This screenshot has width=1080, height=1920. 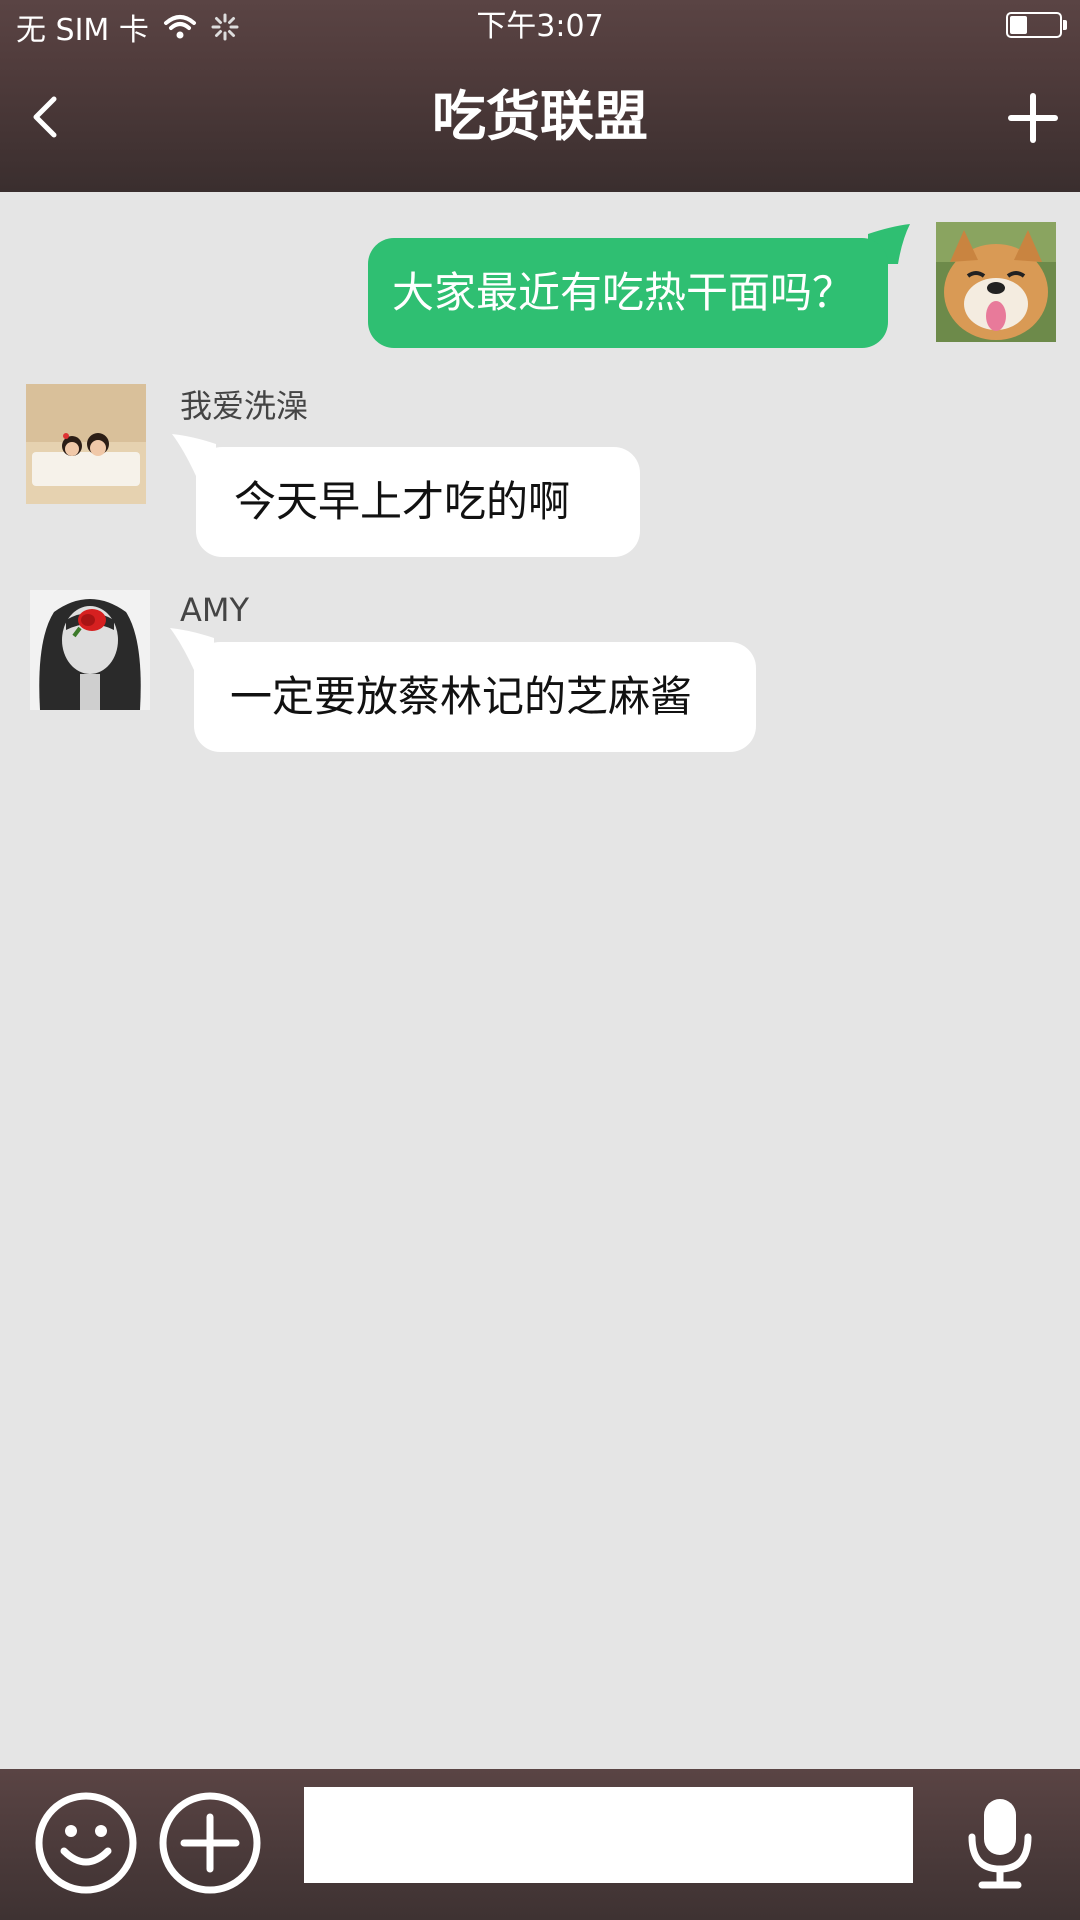 I want to click on plus-circle-icon, so click(x=210, y=1843).